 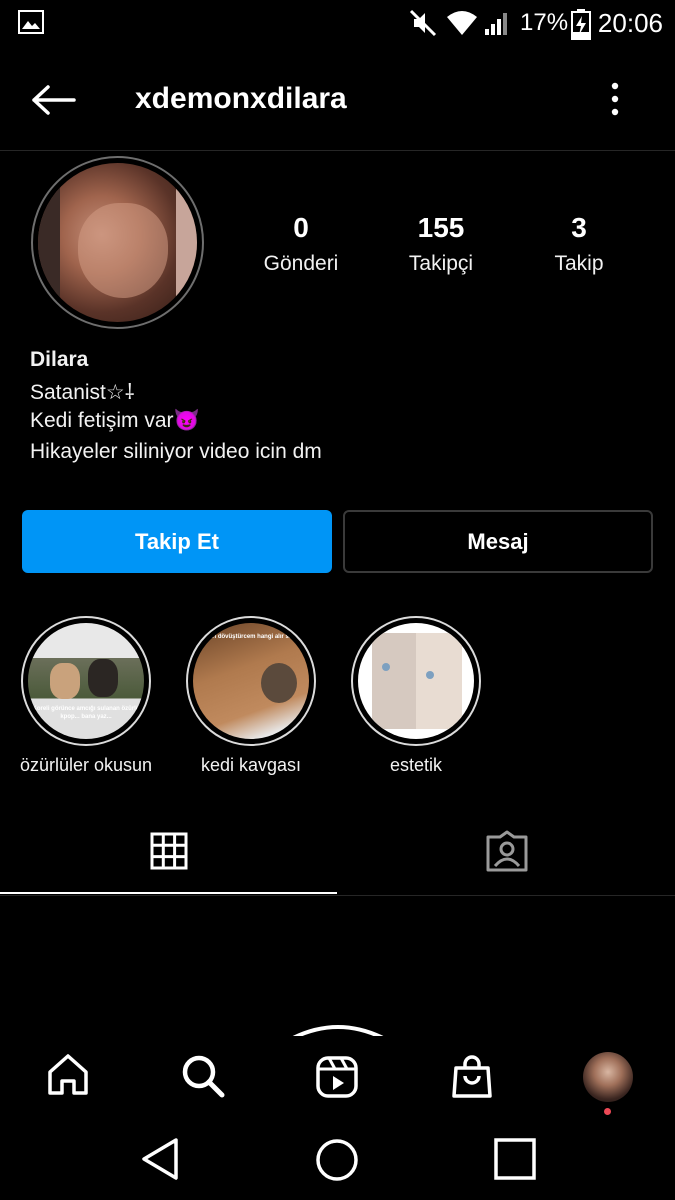 I want to click on system-recents-icon, so click(x=515, y=1159).